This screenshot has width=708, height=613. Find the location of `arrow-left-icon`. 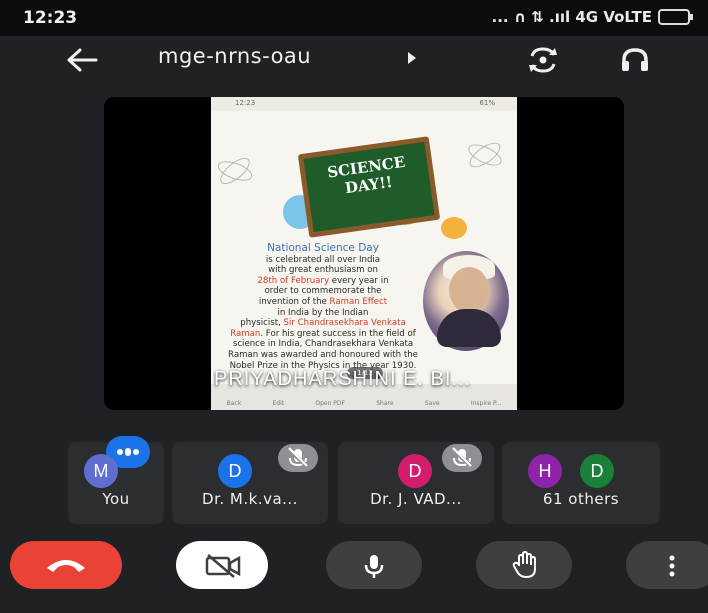

arrow-left-icon is located at coordinates (82, 60).